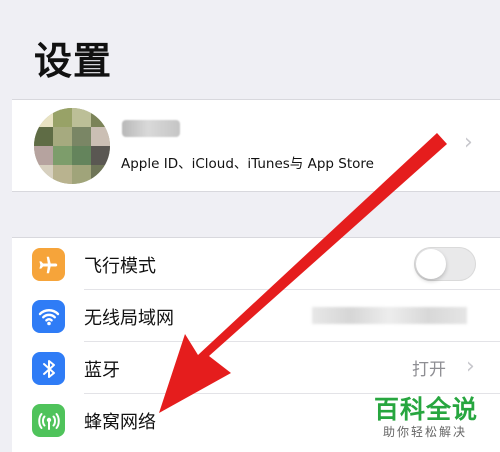 This screenshot has width=500, height=452. What do you see at coordinates (470, 366) in the screenshot?
I see `bluetooth-chevron-icon: ›` at bounding box center [470, 366].